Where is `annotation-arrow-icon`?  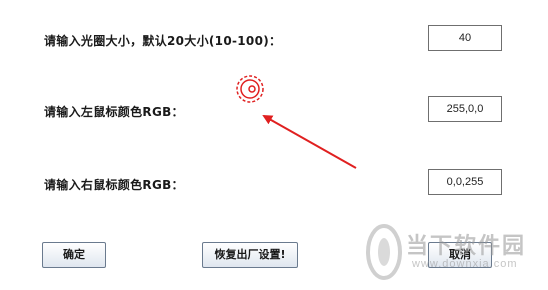
annotation-arrow-icon is located at coordinates (309, 142).